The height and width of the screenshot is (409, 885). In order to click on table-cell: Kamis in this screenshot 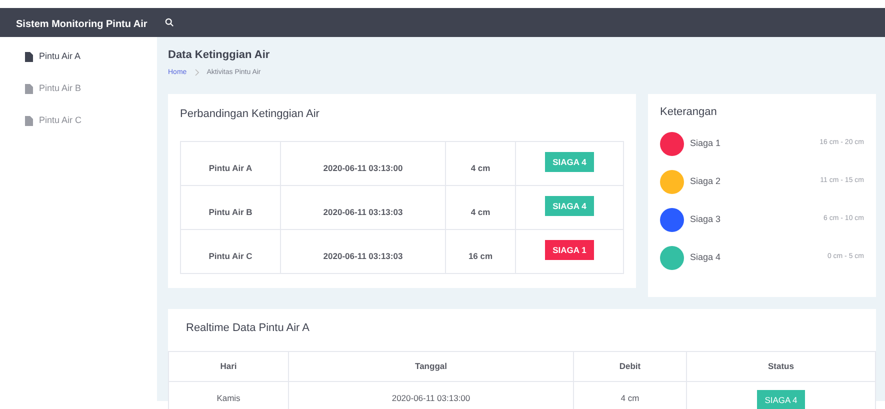, I will do `click(228, 395)`.